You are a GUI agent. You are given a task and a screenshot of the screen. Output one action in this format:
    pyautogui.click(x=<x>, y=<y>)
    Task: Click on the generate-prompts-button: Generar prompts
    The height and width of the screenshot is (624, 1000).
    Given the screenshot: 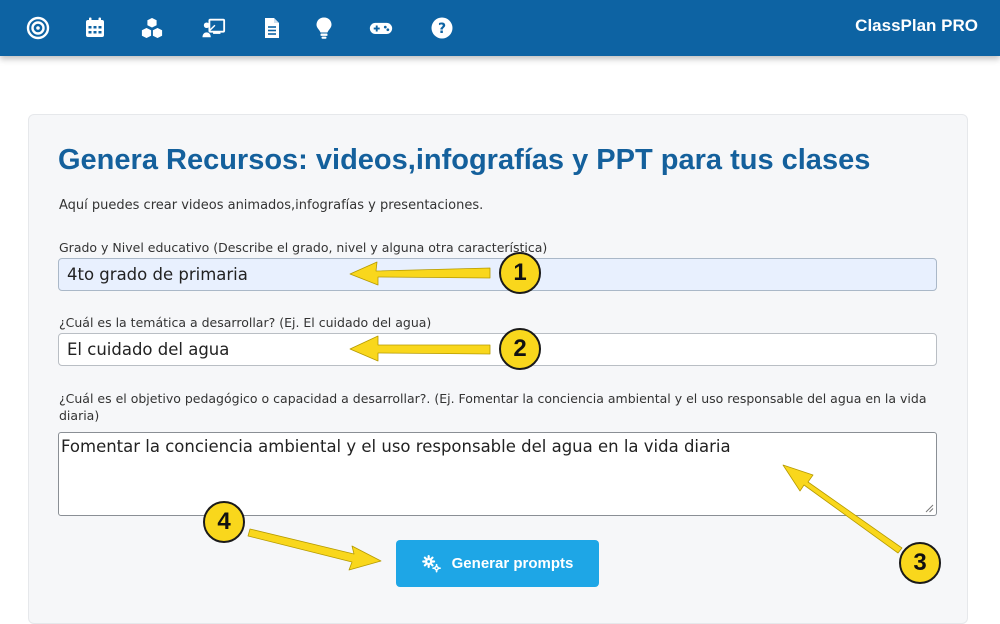 What is the action you would take?
    pyautogui.click(x=497, y=563)
    